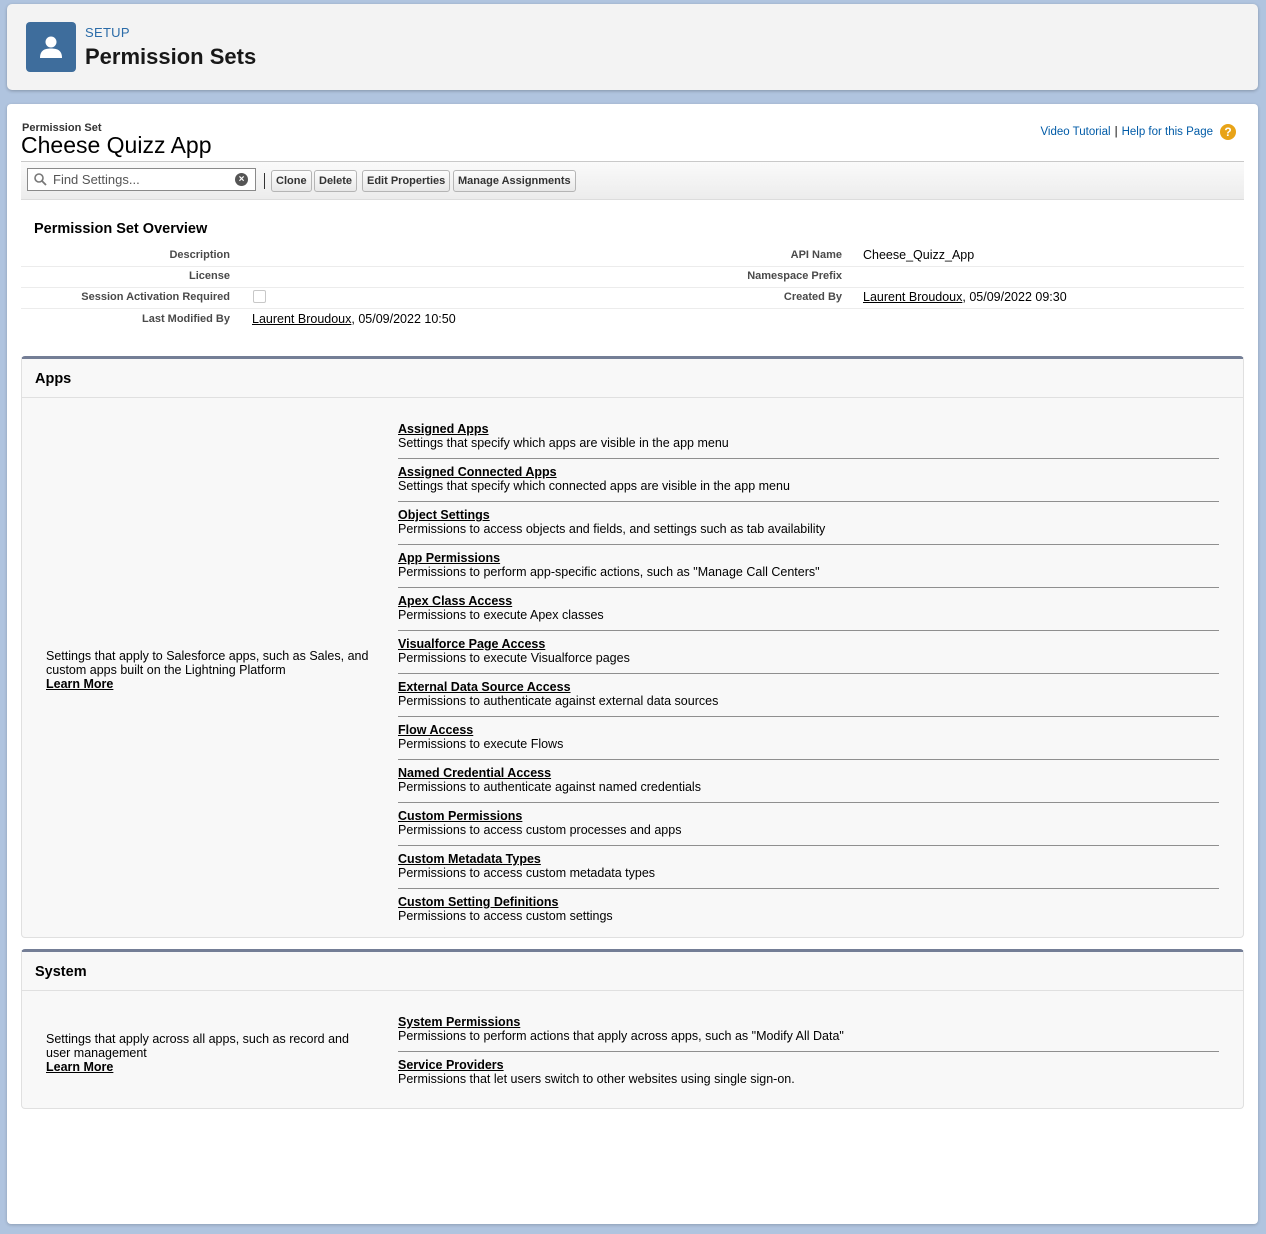 The height and width of the screenshot is (1234, 1266). Describe the element at coordinates (291, 181) in the screenshot. I see `clone-button: Clone` at that location.